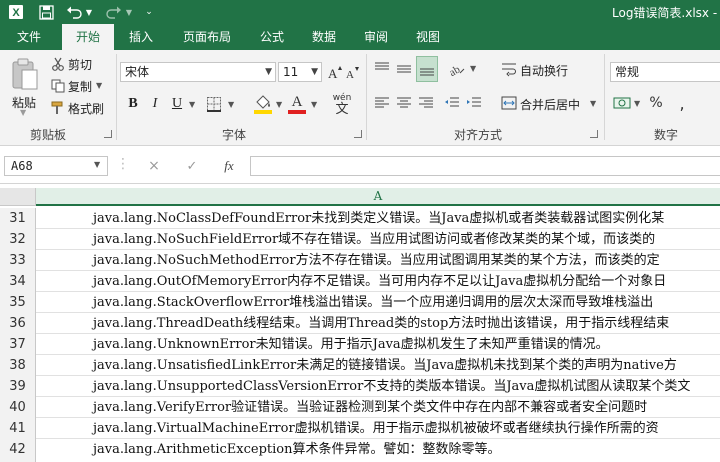 The image size is (720, 462). Describe the element at coordinates (263, 104) in the screenshot. I see `fill-color-icon` at that location.